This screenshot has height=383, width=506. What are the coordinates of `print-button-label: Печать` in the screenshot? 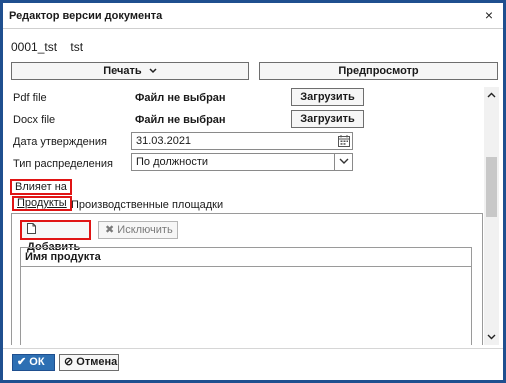 It's located at (122, 71).